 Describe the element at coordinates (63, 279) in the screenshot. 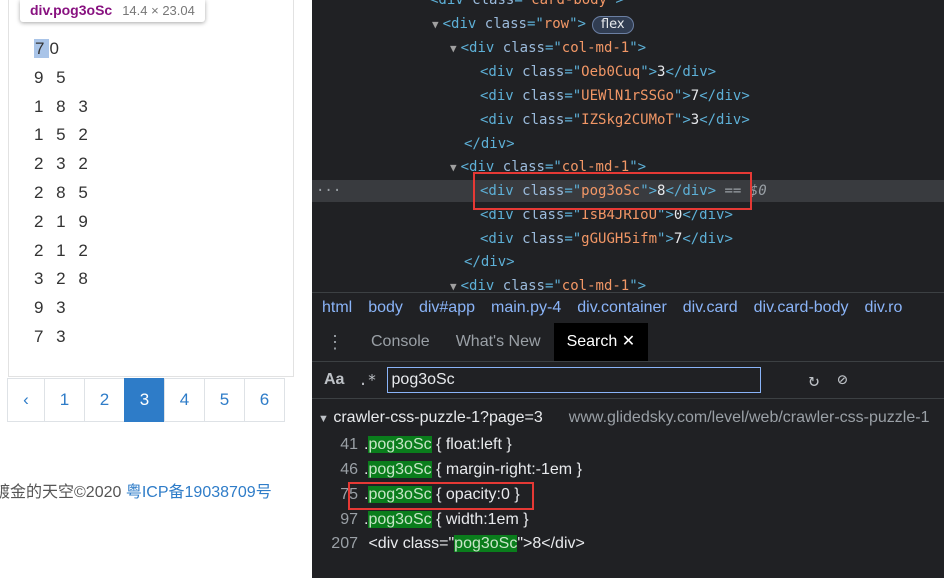

I see `number-row: 3 2 8` at that location.